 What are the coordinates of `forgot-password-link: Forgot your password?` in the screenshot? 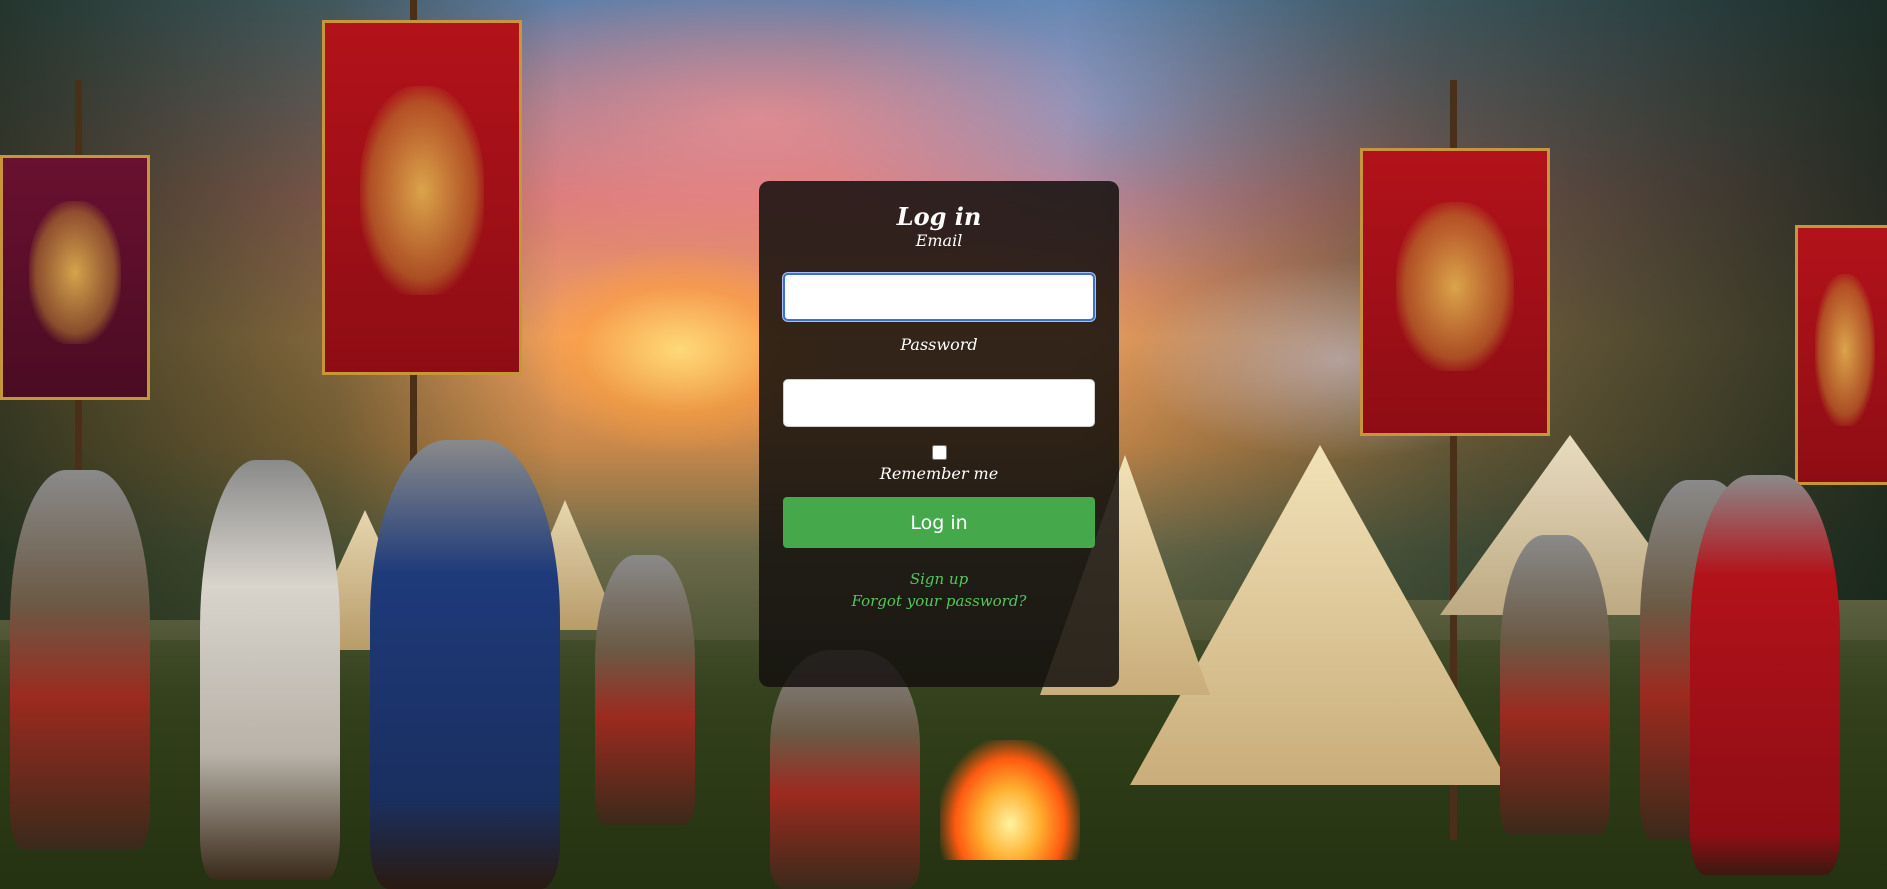 It's located at (939, 601).